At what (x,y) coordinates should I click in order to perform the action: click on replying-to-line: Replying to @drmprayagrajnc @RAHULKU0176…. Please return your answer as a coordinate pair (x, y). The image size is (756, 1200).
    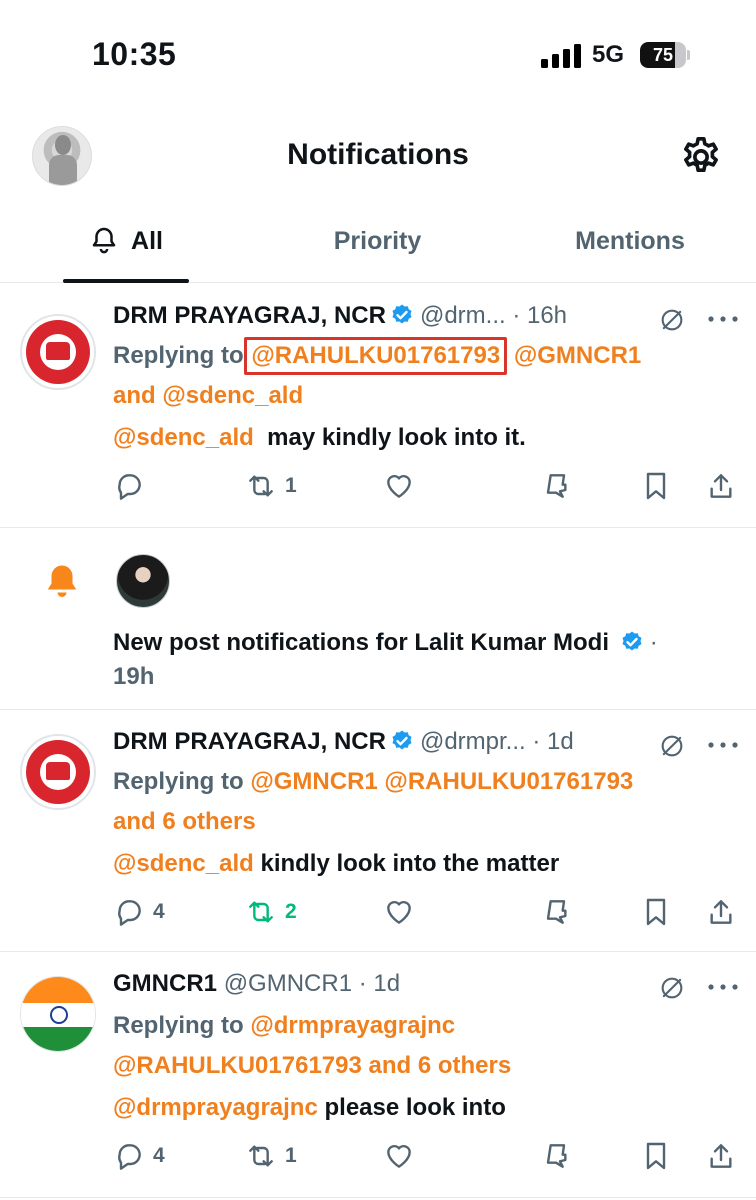
    Looking at the image, I should click on (413, 1046).